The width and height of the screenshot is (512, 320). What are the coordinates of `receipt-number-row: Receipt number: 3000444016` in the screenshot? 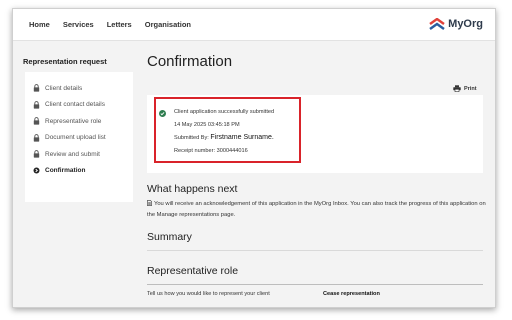 It's located at (211, 151).